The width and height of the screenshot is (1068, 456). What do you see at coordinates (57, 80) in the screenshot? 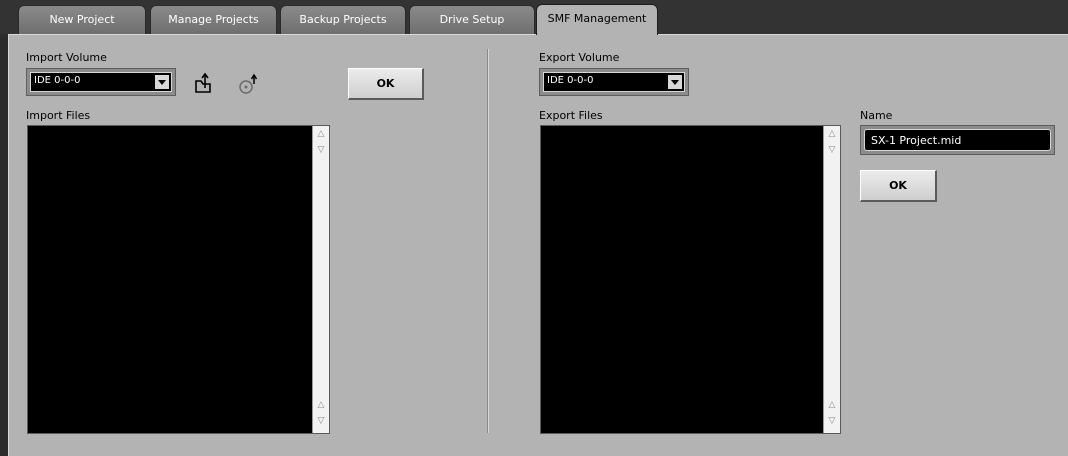
I see `import-volume-value: IDE 0-0-0` at bounding box center [57, 80].